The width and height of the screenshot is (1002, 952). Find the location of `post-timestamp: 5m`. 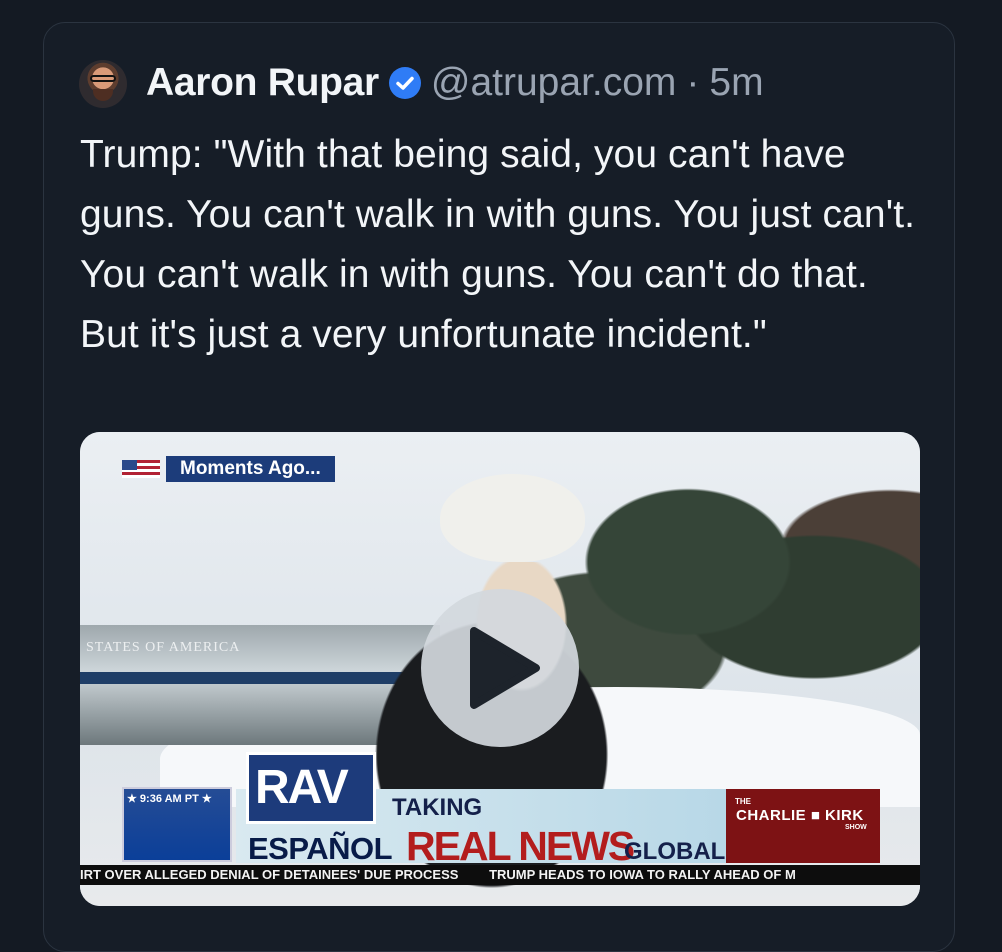

post-timestamp: 5m is located at coordinates (736, 83).